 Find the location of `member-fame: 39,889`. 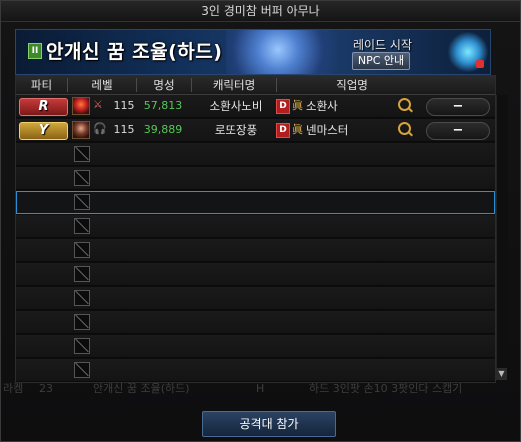

member-fame: 39,889 is located at coordinates (163, 129).